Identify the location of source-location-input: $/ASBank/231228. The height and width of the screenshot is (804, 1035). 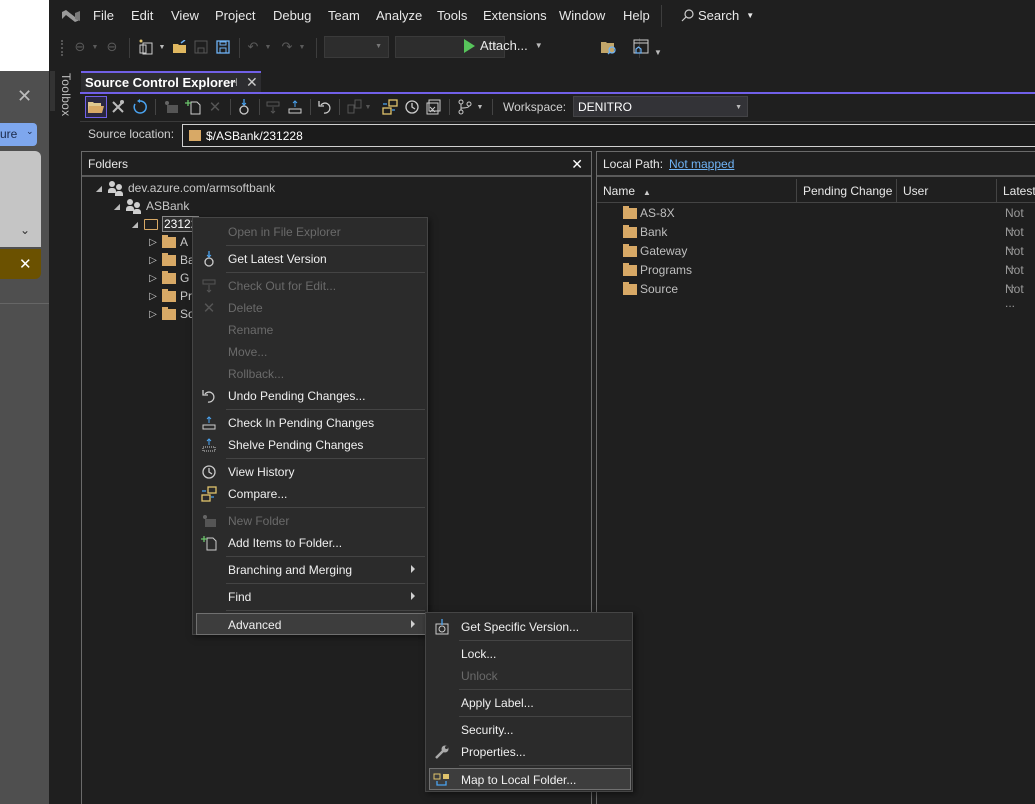
(608, 135).